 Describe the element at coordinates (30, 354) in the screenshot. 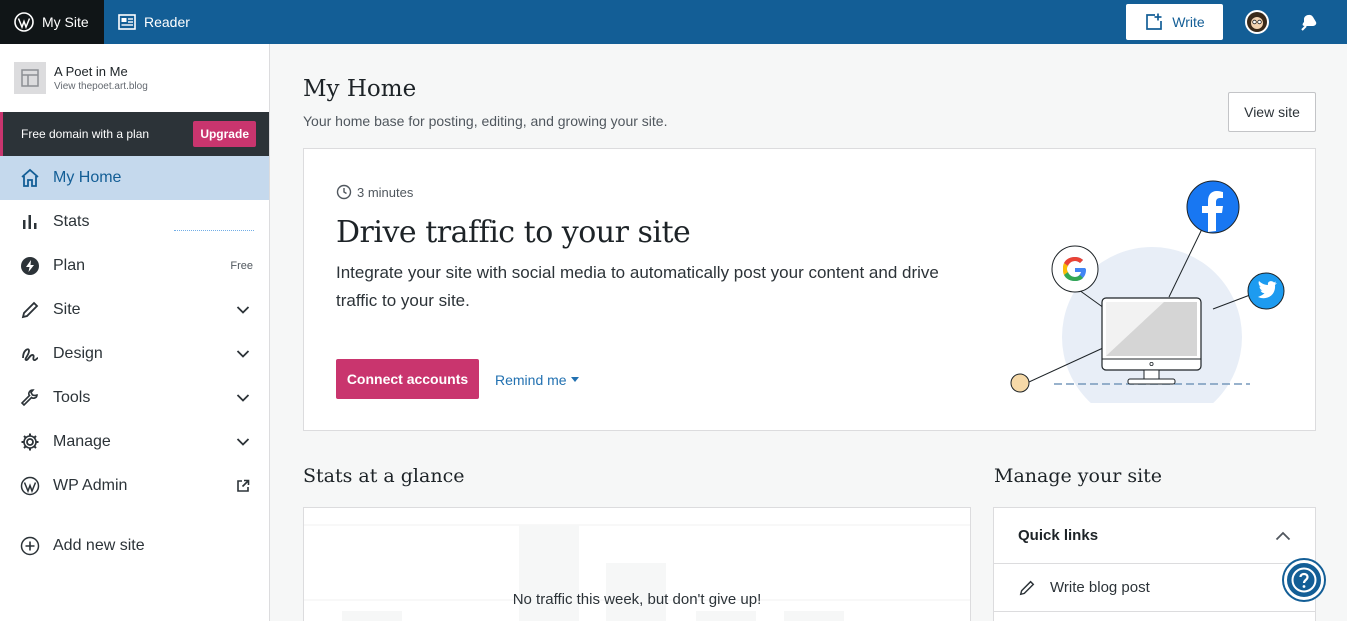

I see `design-icon` at that location.